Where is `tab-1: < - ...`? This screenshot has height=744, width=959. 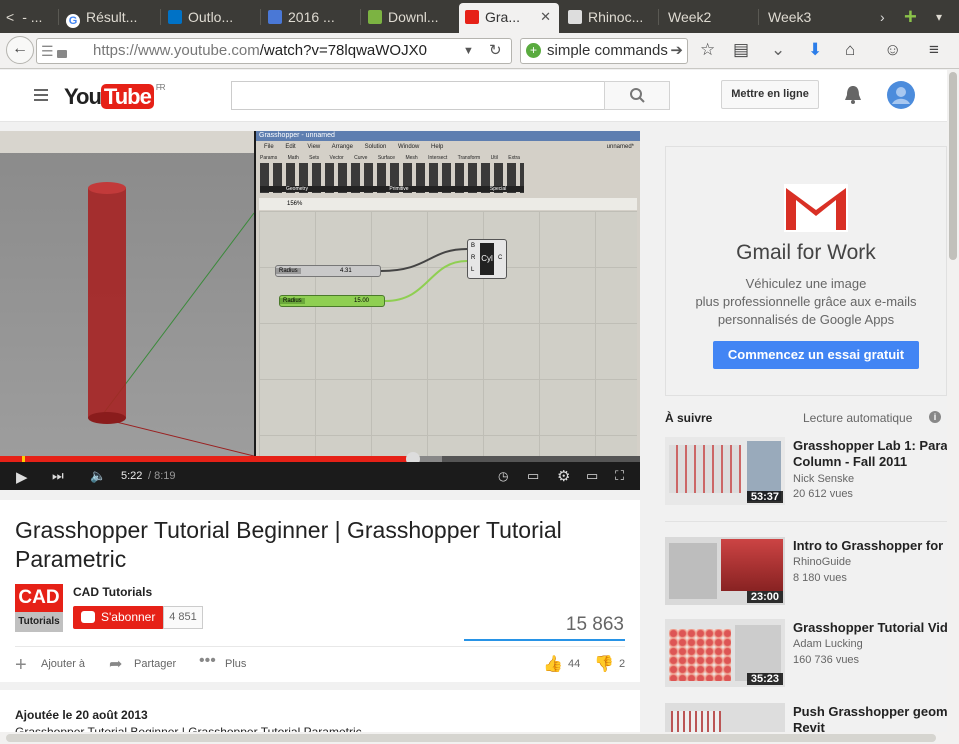
tab-1: < - ... is located at coordinates (29, 18).